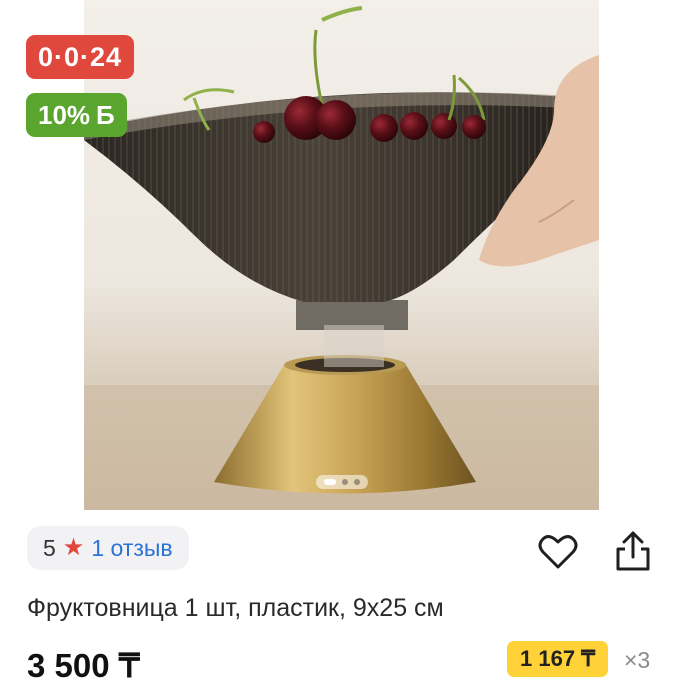  I want to click on rating-chip: 5 ★ 1 отзыв, so click(108, 548).